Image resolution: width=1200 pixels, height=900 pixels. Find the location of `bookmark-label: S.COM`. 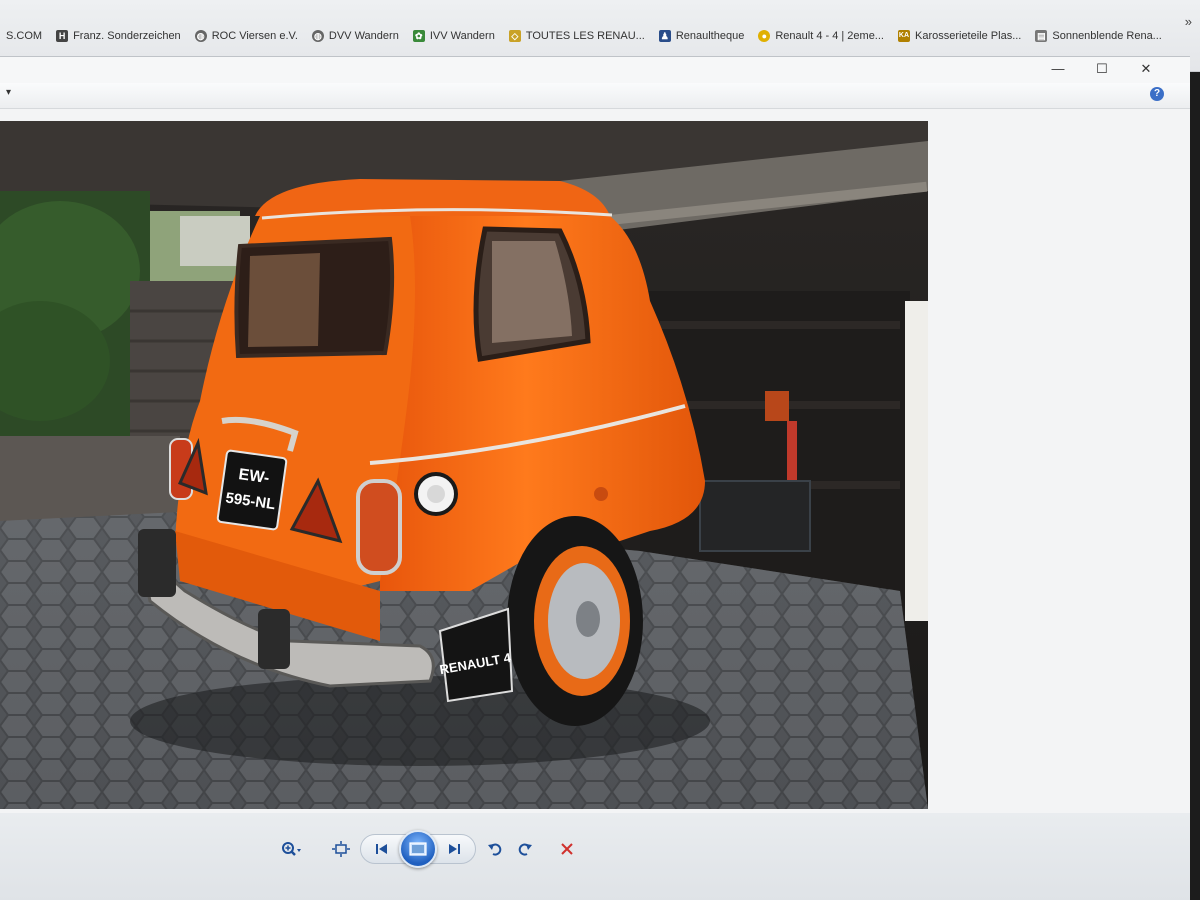

bookmark-label: S.COM is located at coordinates (24, 35).